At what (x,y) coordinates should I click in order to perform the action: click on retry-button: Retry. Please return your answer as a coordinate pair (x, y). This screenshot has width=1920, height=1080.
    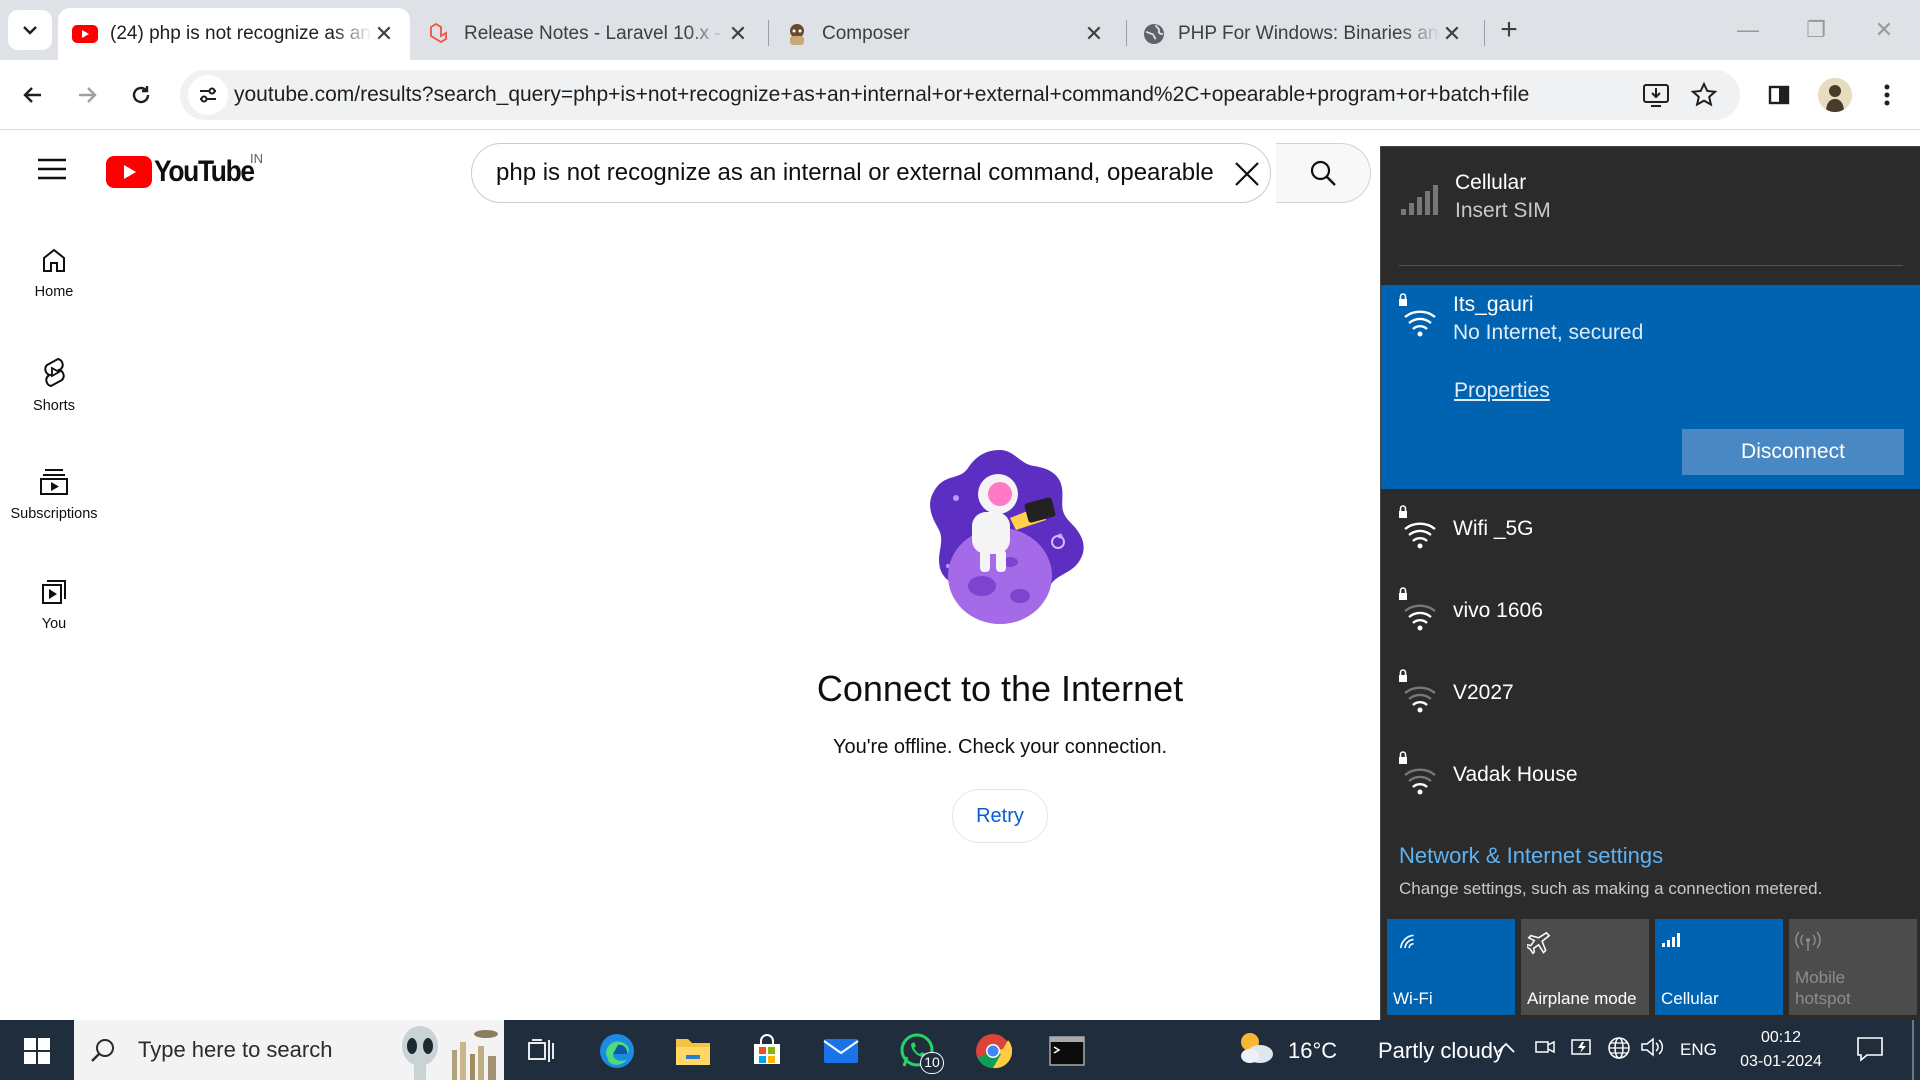
    Looking at the image, I should click on (1000, 816).